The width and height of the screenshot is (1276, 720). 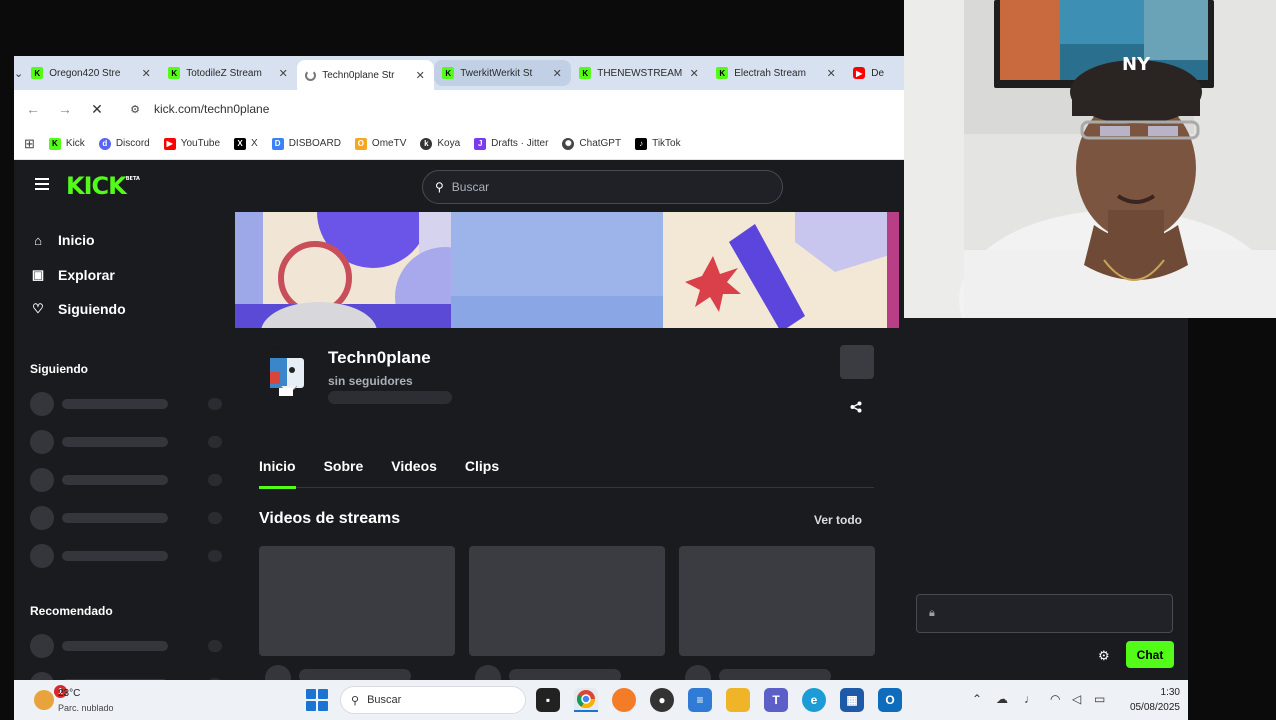 What do you see at coordinates (511, 143) in the screenshot?
I see `bookmark-jitter: J Drafts · Jitter` at bounding box center [511, 143].